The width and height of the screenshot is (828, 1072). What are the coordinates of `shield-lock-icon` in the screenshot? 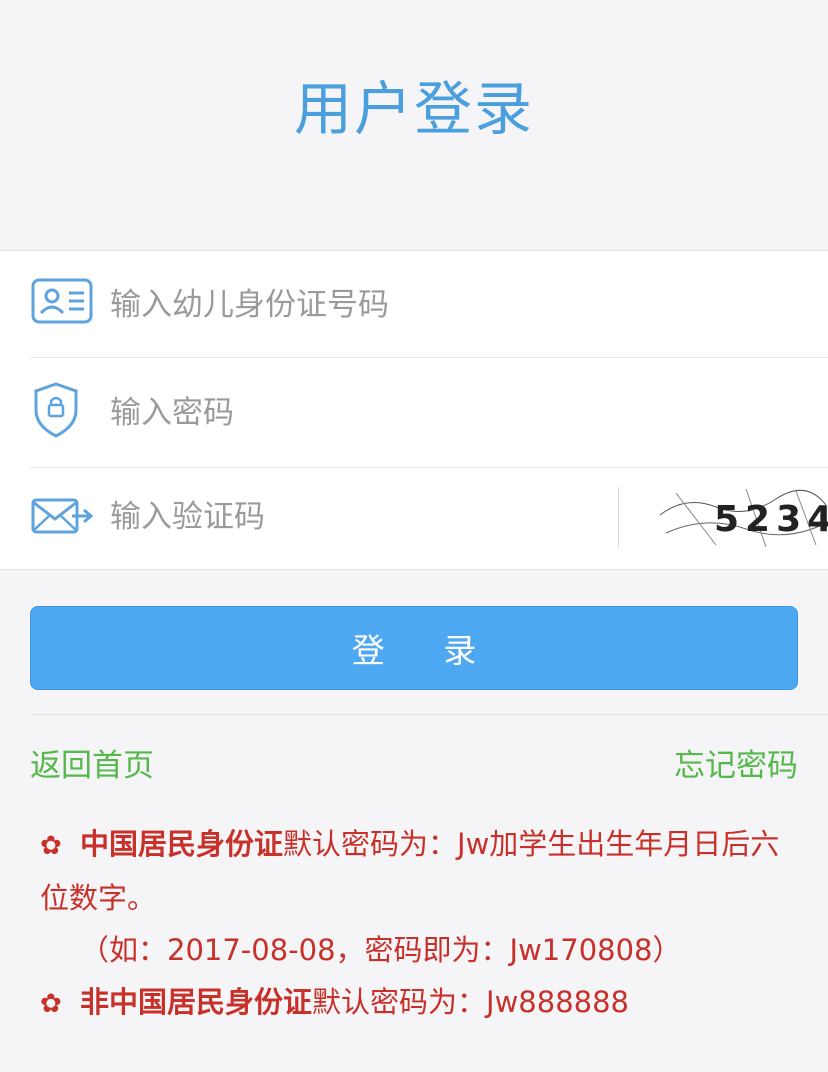 It's located at (56, 410).